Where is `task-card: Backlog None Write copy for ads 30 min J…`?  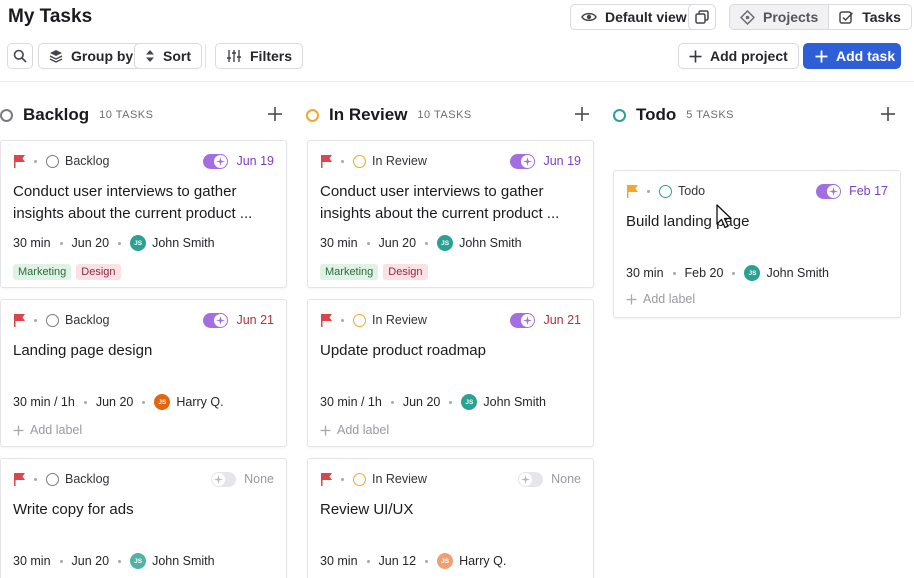 task-card: Backlog None Write copy for ads 30 min J… is located at coordinates (143, 518).